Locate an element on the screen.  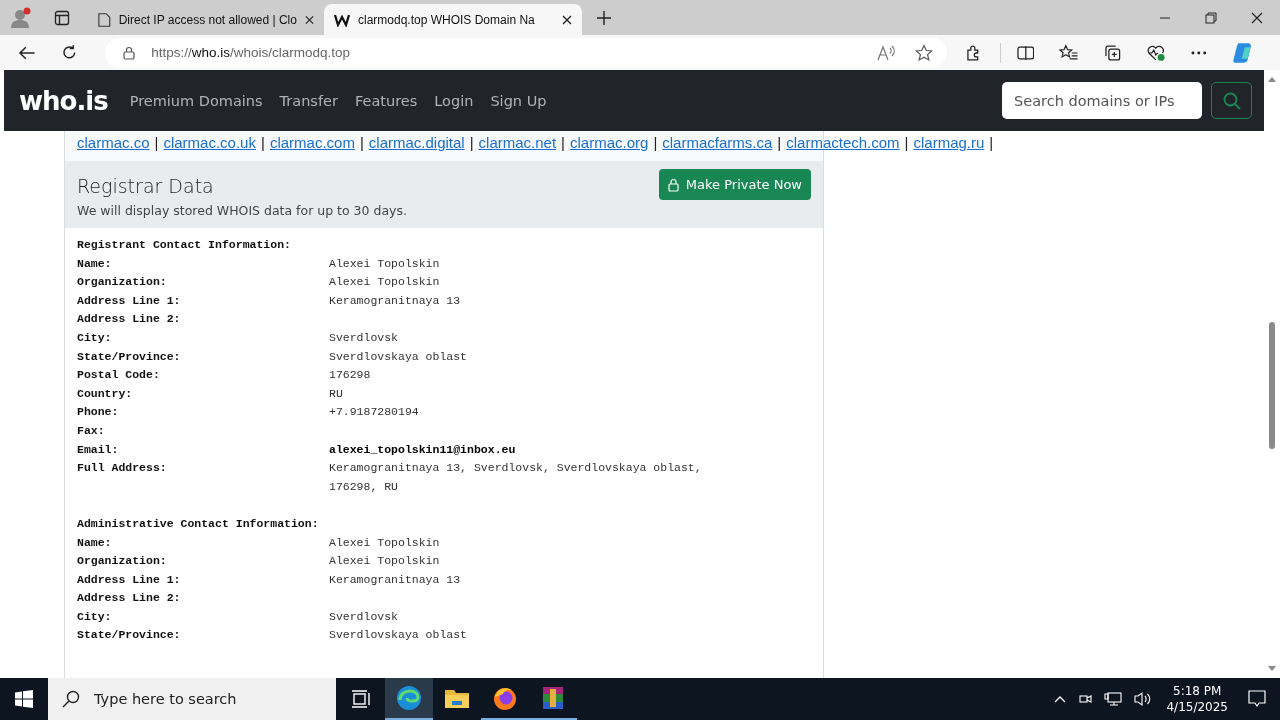
domain-link: clarmac.org is located at coordinates (609, 142).